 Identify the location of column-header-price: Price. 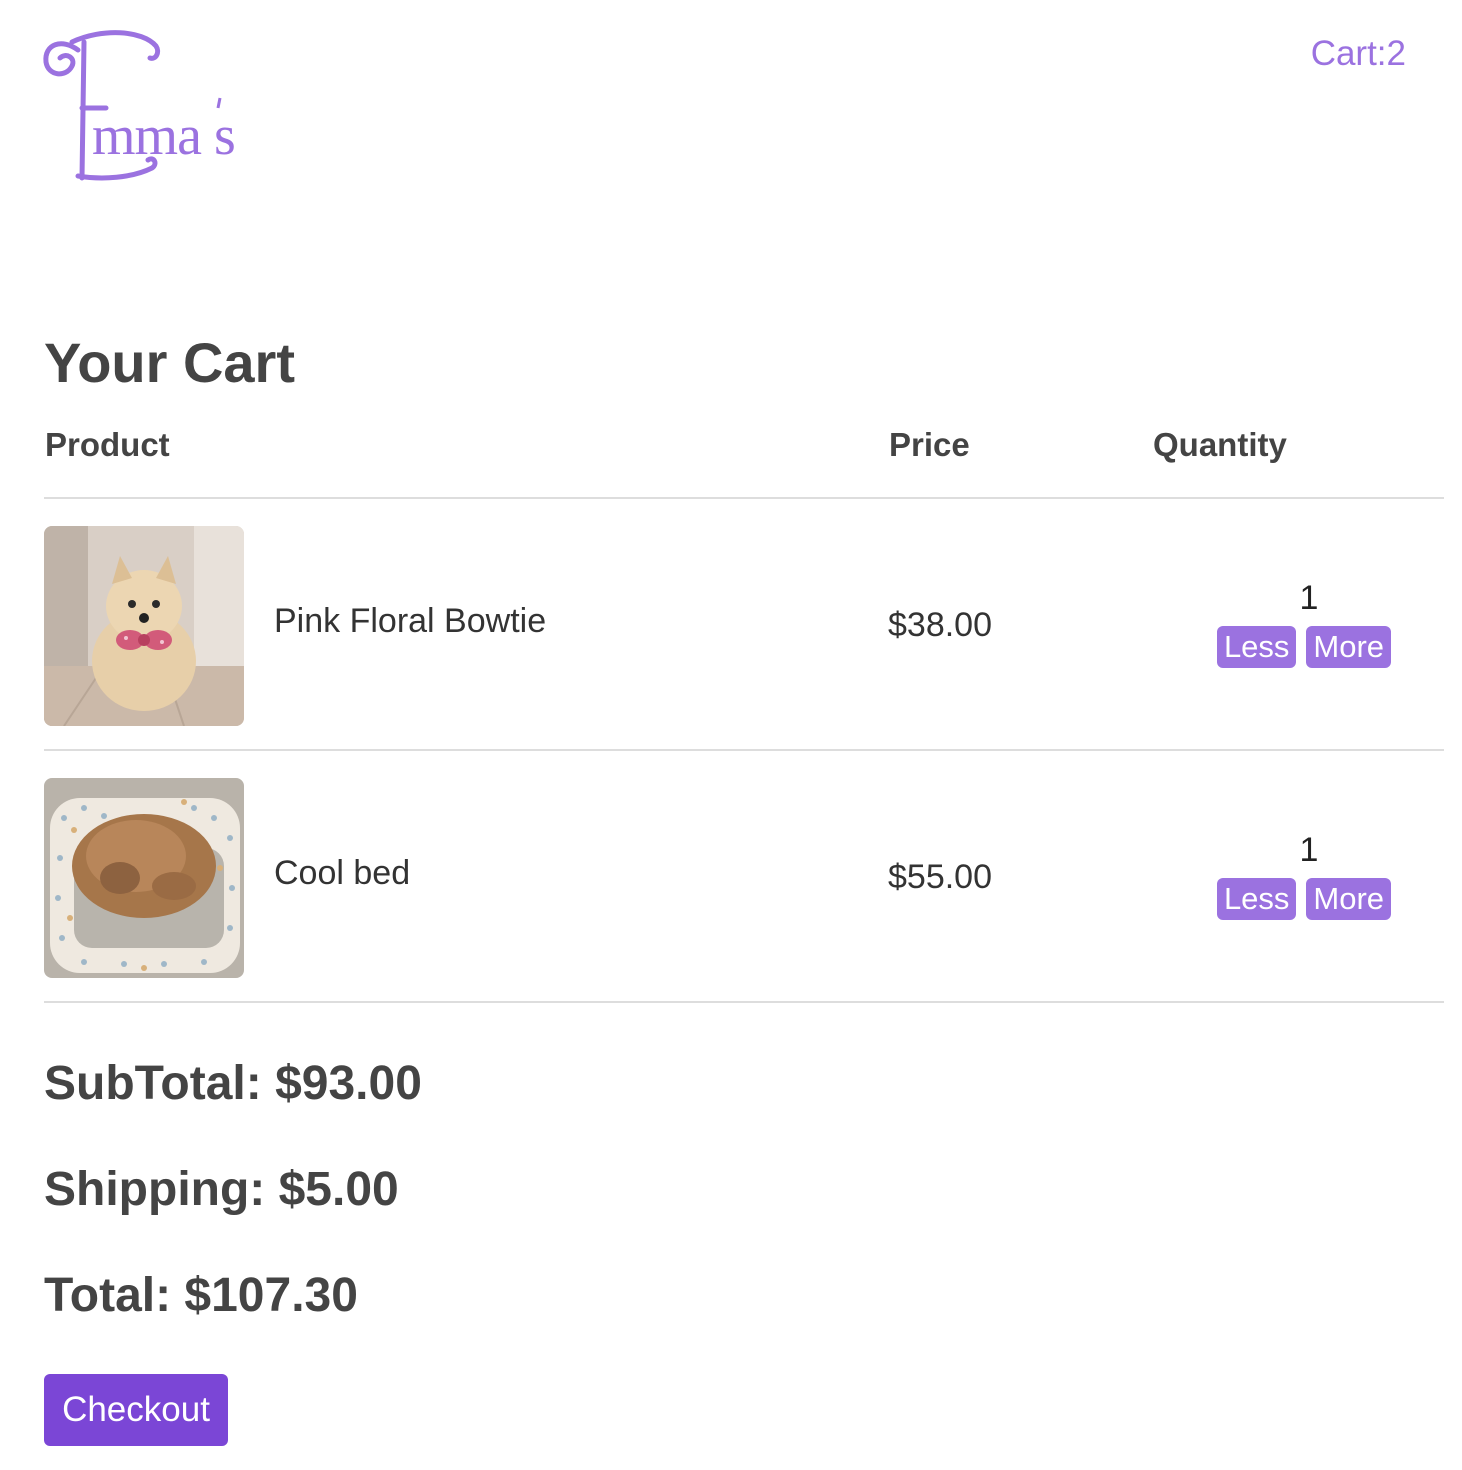
(929, 444).